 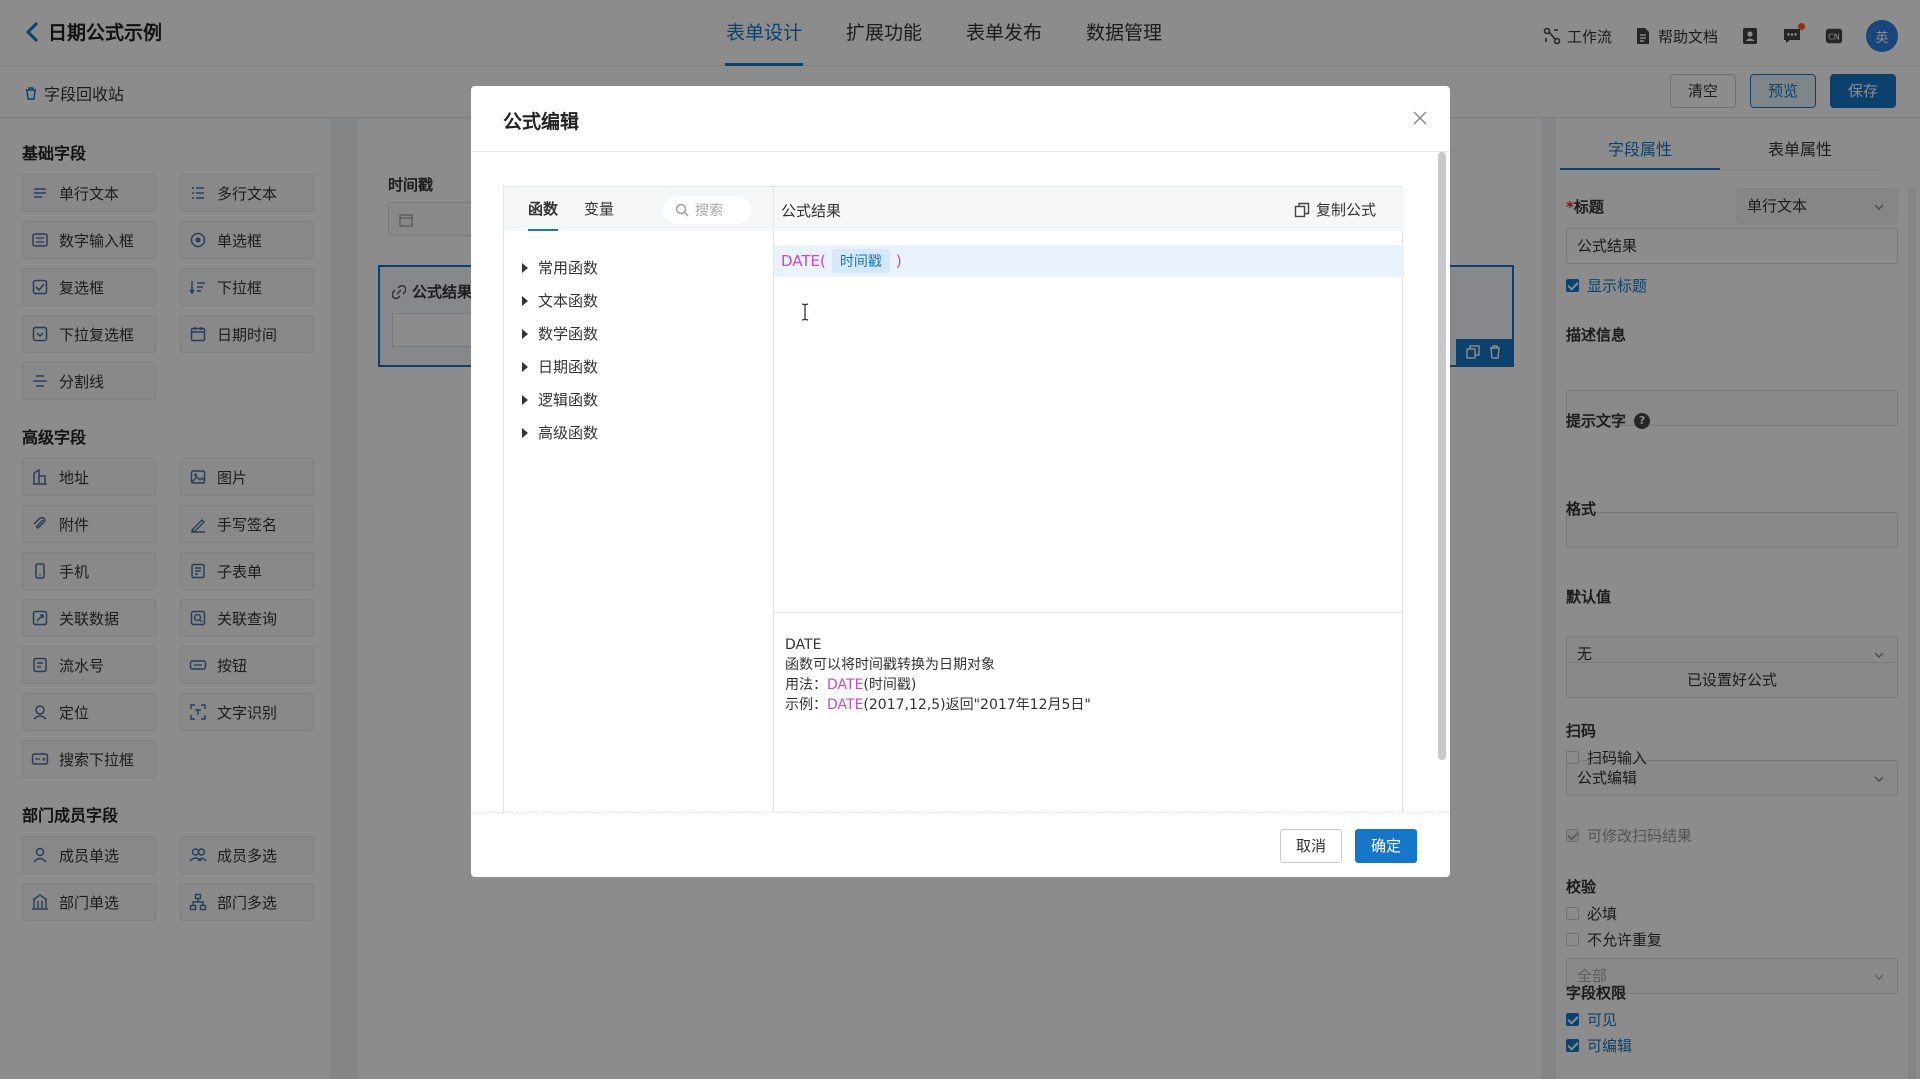 I want to click on dialog-buttons: 取消 确定, so click(x=1348, y=846).